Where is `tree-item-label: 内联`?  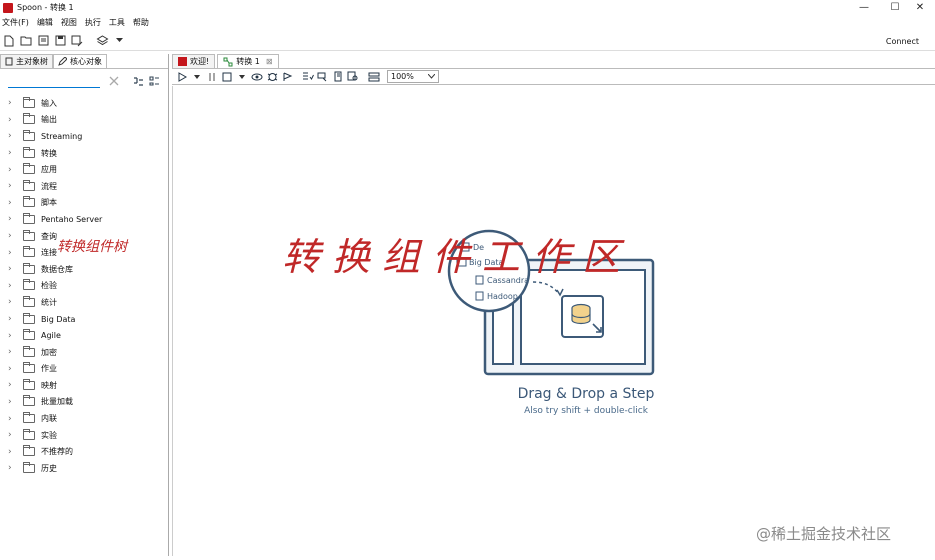
tree-item-label: 内联 is located at coordinates (49, 419).